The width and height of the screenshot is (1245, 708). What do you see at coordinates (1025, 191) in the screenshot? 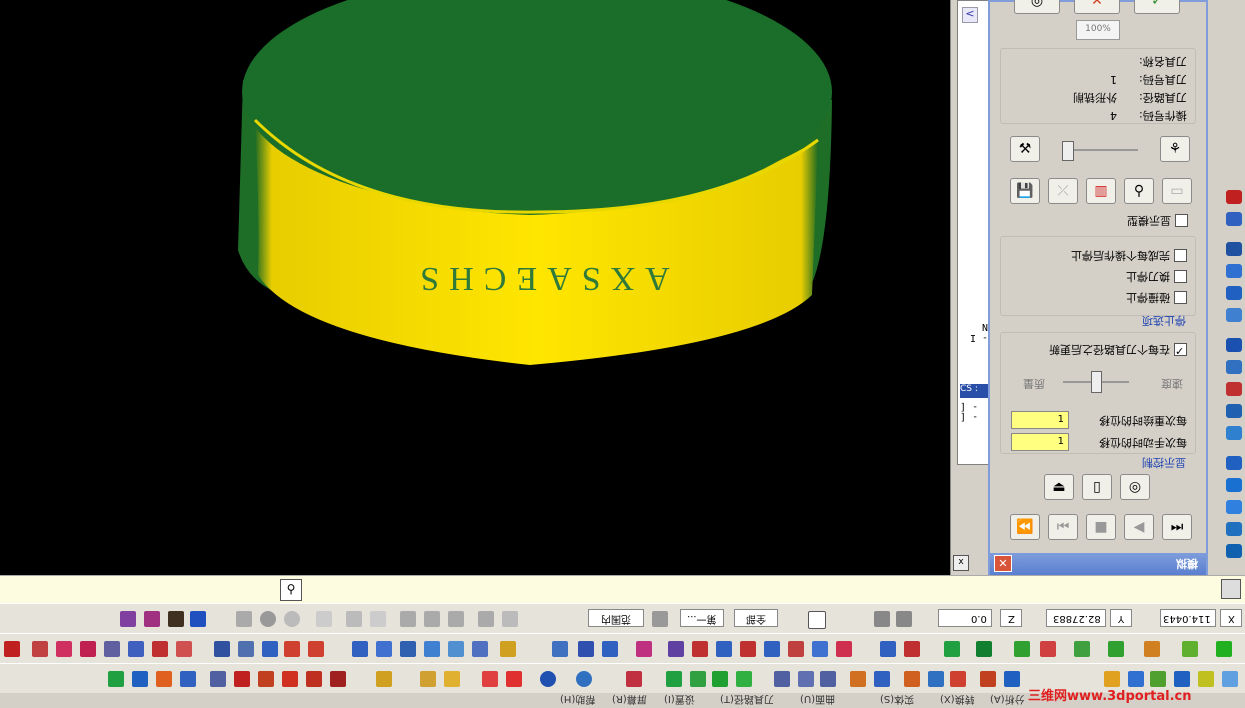
I see `save-icon: 💾` at bounding box center [1025, 191].